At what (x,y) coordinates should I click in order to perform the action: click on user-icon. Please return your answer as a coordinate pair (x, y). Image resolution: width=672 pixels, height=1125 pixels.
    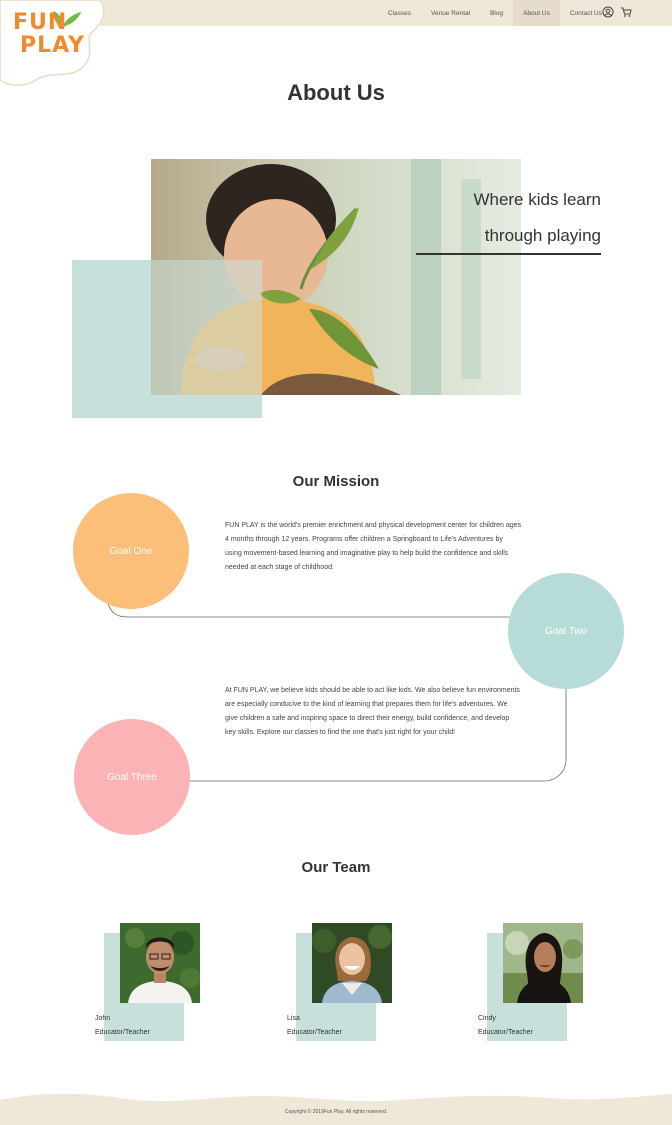
    Looking at the image, I should click on (608, 12).